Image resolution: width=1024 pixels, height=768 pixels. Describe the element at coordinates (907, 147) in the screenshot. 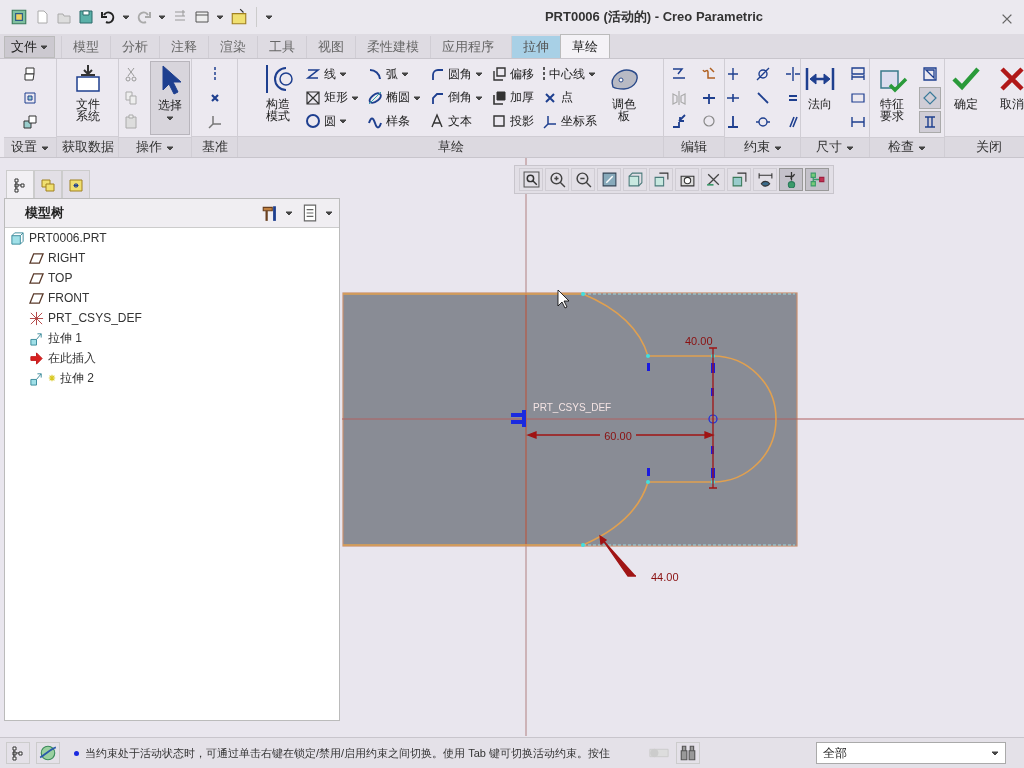

I see `group-menu-button: 检查` at that location.